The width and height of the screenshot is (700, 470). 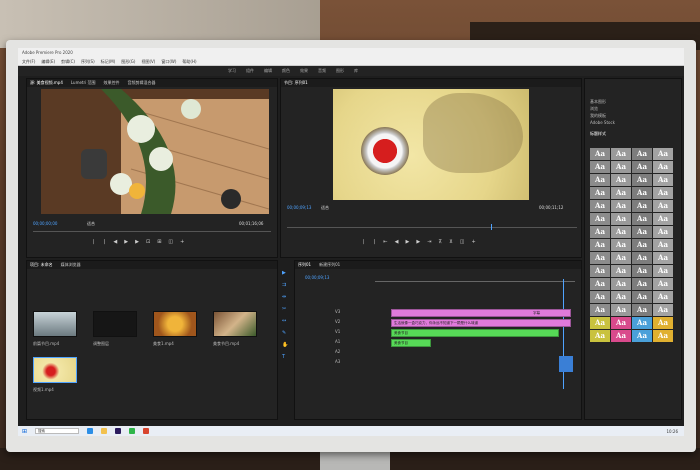 I want to click on workspace-tab: 组件, so click(x=250, y=71).